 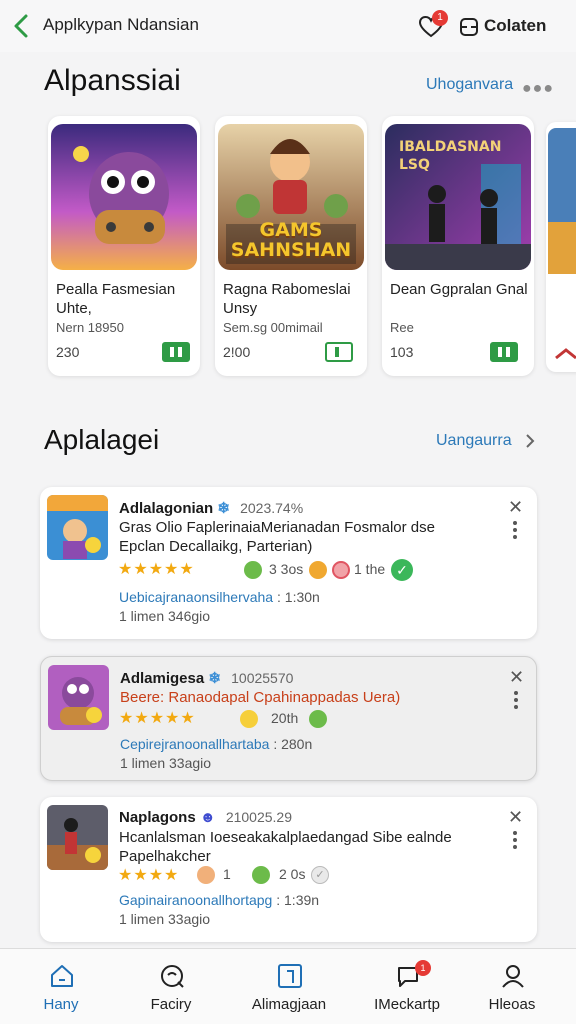 I want to click on nav-search: Faciry, so click(x=171, y=986).